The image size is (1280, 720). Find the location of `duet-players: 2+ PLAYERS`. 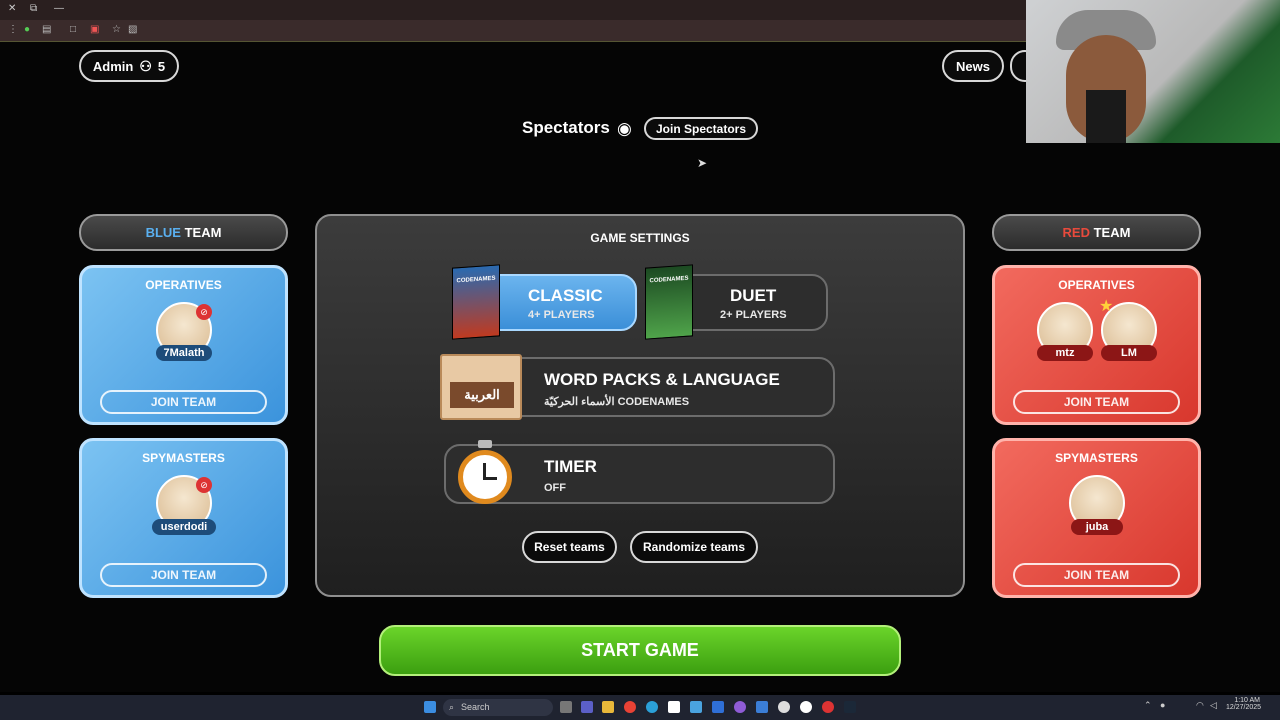

duet-players: 2+ PLAYERS is located at coordinates (753, 315).